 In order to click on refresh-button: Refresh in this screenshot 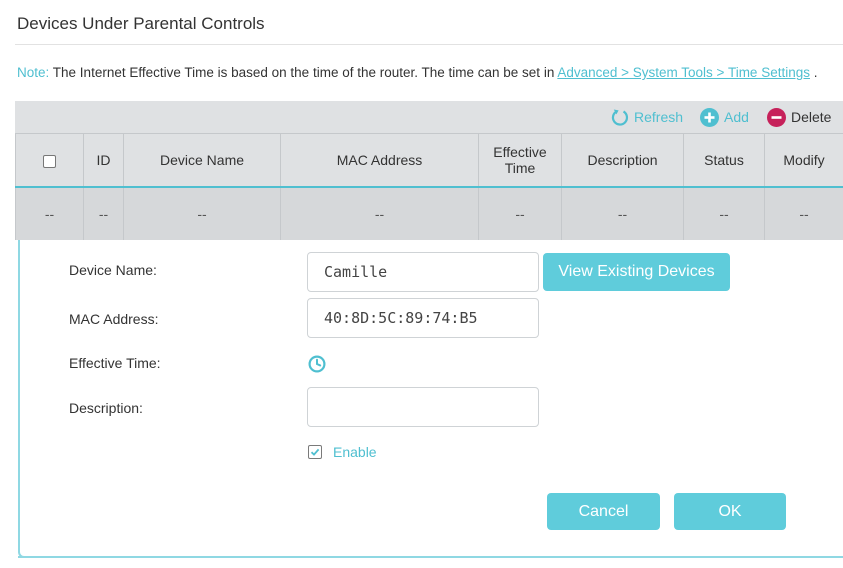, I will do `click(647, 117)`.